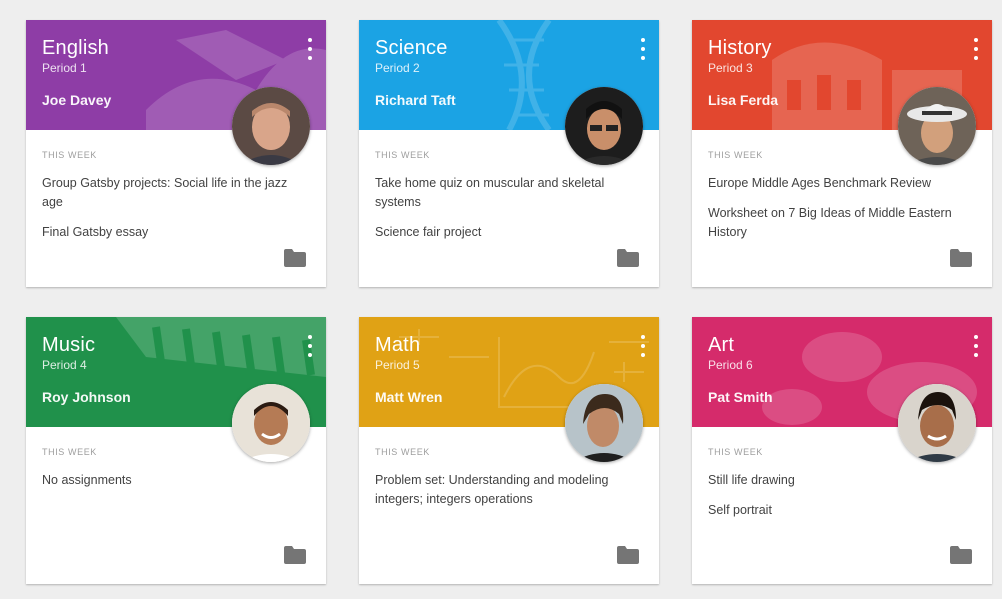 Image resolution: width=1002 pixels, height=599 pixels. What do you see at coordinates (408, 397) in the screenshot?
I see `teacher-name: Matt Wren` at bounding box center [408, 397].